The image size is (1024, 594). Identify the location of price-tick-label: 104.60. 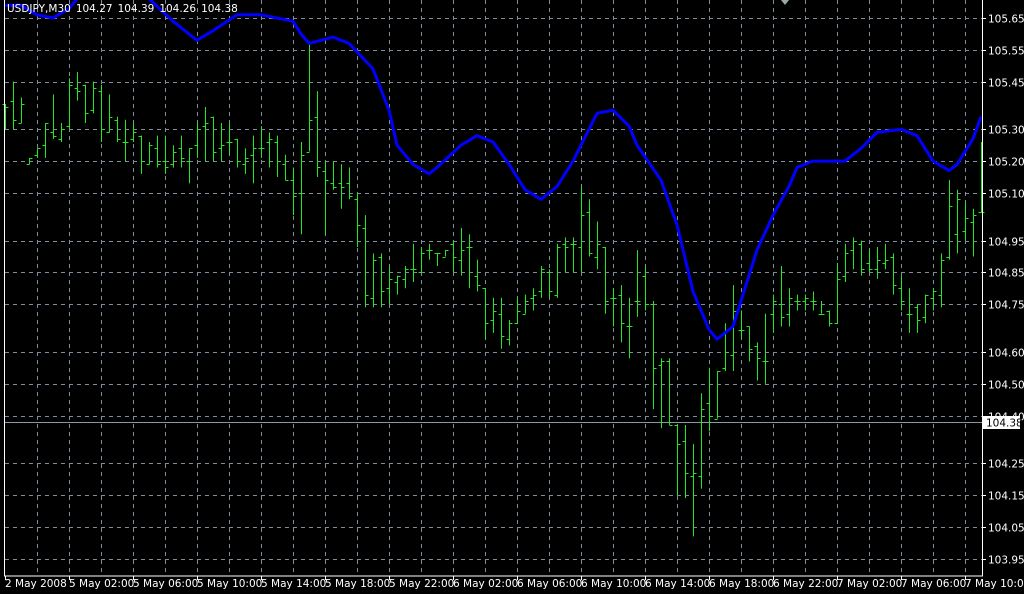
(1006, 354).